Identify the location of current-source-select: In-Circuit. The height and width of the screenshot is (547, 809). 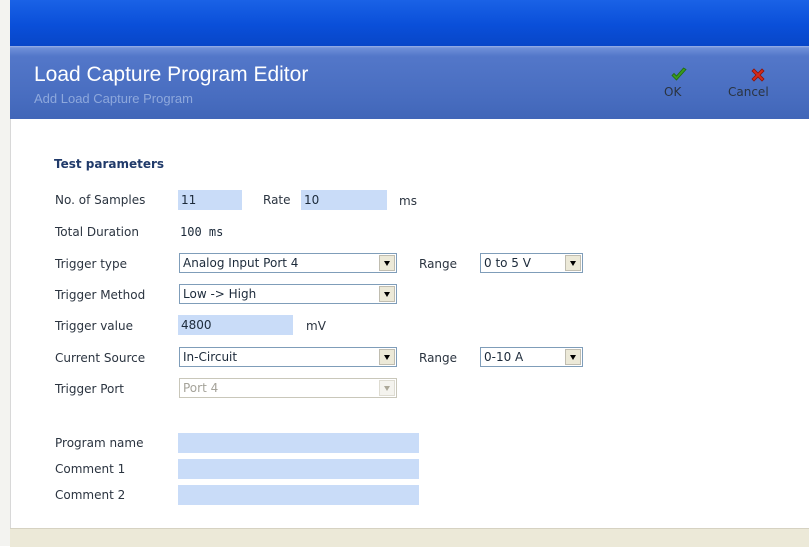
(288, 357).